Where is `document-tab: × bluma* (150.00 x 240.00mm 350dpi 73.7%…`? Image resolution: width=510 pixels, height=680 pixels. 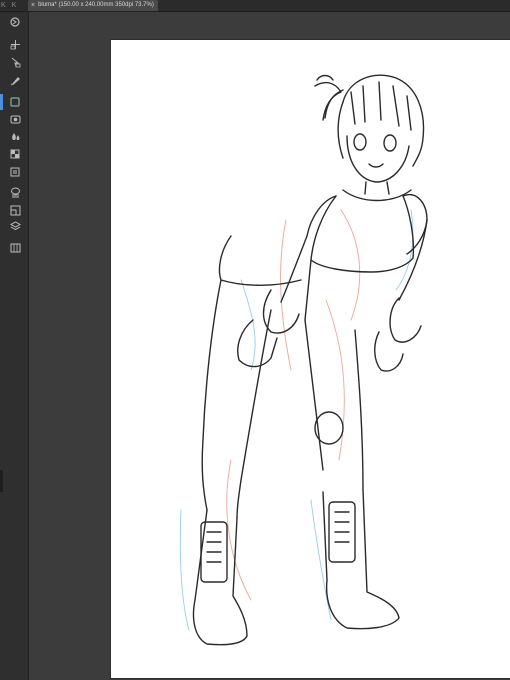
document-tab: × bluma* (150.00 x 240.00mm 350dpi 73.7%… is located at coordinates (93, 5).